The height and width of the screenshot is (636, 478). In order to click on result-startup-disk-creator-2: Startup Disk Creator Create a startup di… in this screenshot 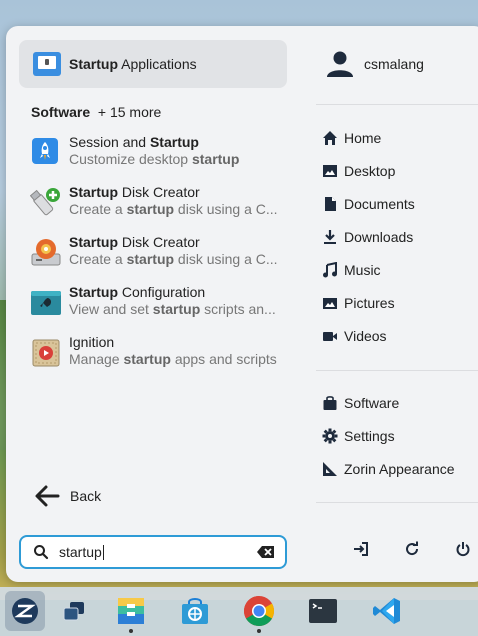, I will do `click(165, 256)`.